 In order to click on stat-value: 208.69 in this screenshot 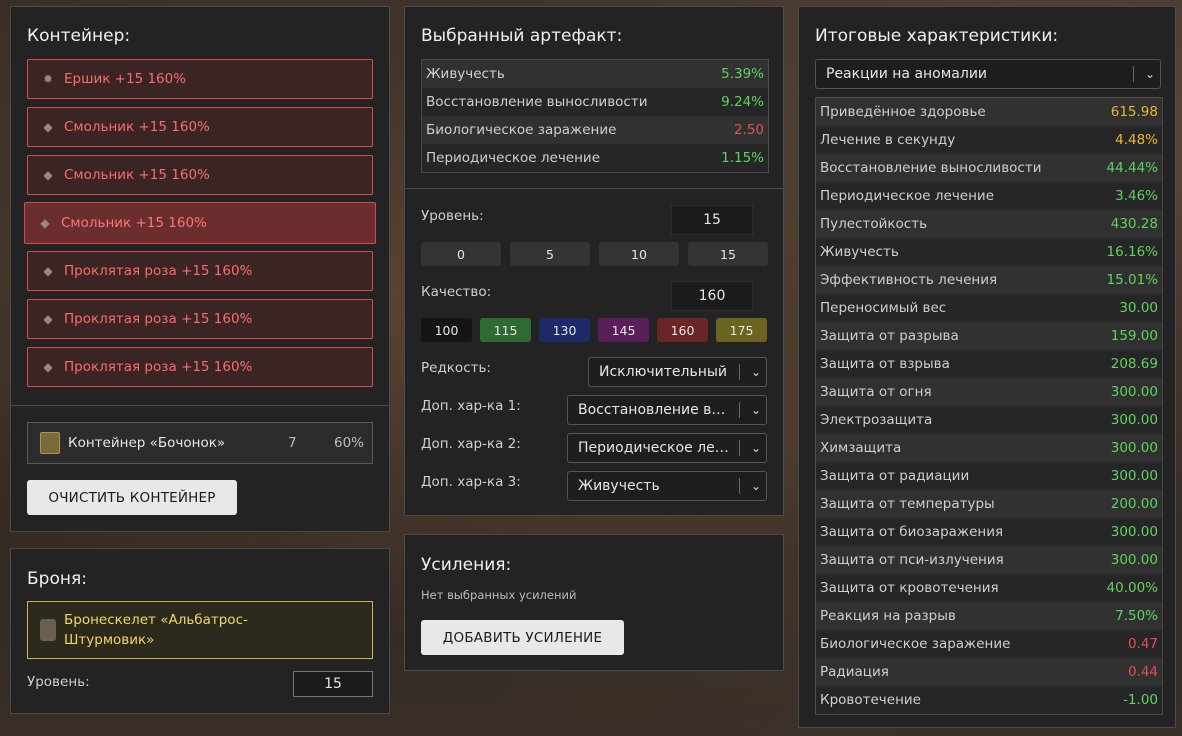, I will do `click(1134, 364)`.